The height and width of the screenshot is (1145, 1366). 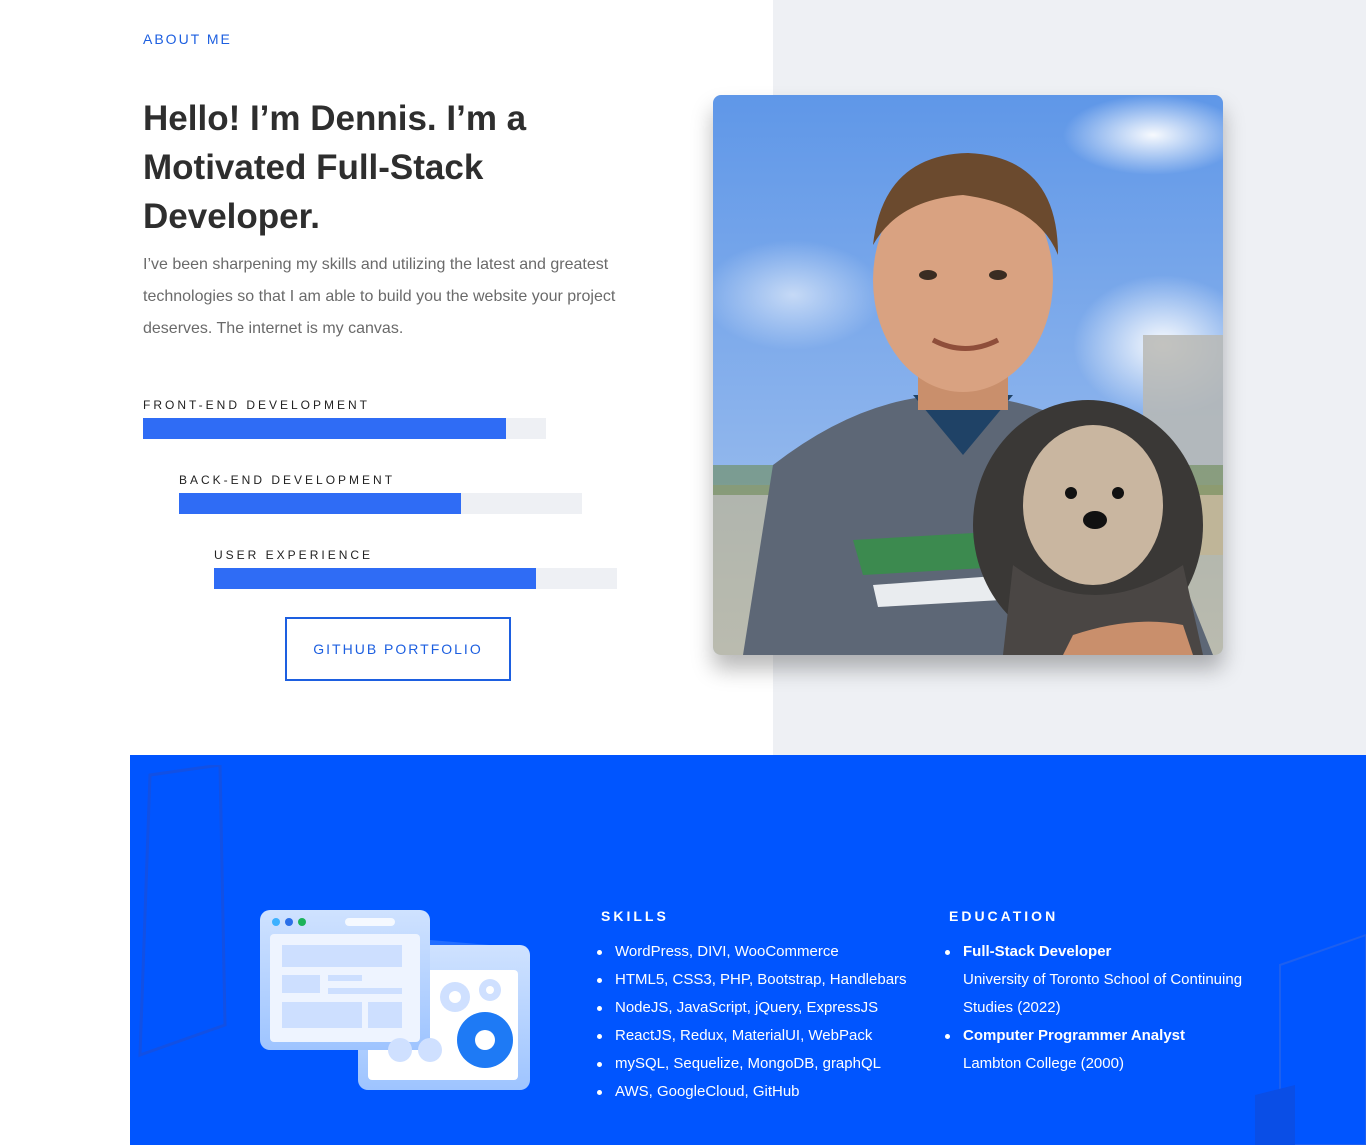 I want to click on skill-label: FRONT-END DEVELOPMENT, so click(x=257, y=405).